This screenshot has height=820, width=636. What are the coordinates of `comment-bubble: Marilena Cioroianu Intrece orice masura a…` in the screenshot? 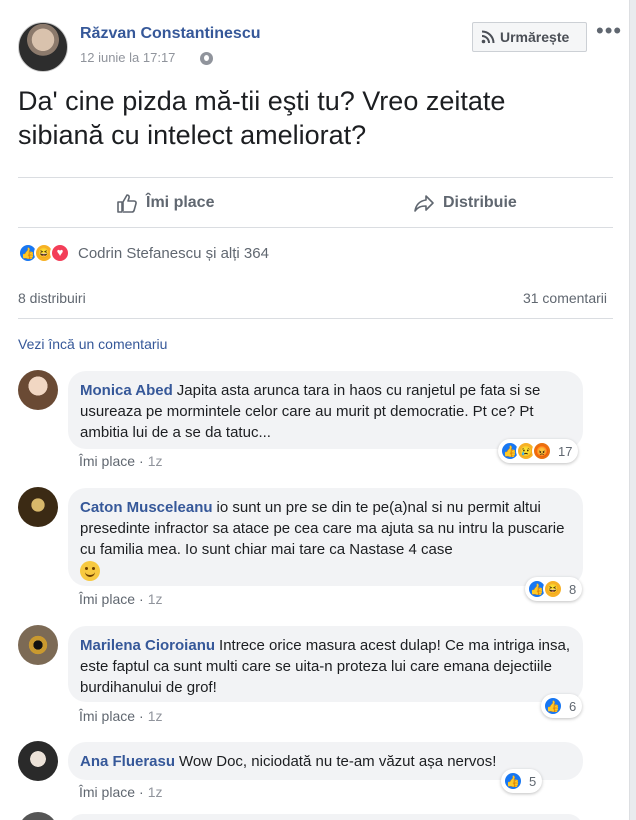 It's located at (325, 664).